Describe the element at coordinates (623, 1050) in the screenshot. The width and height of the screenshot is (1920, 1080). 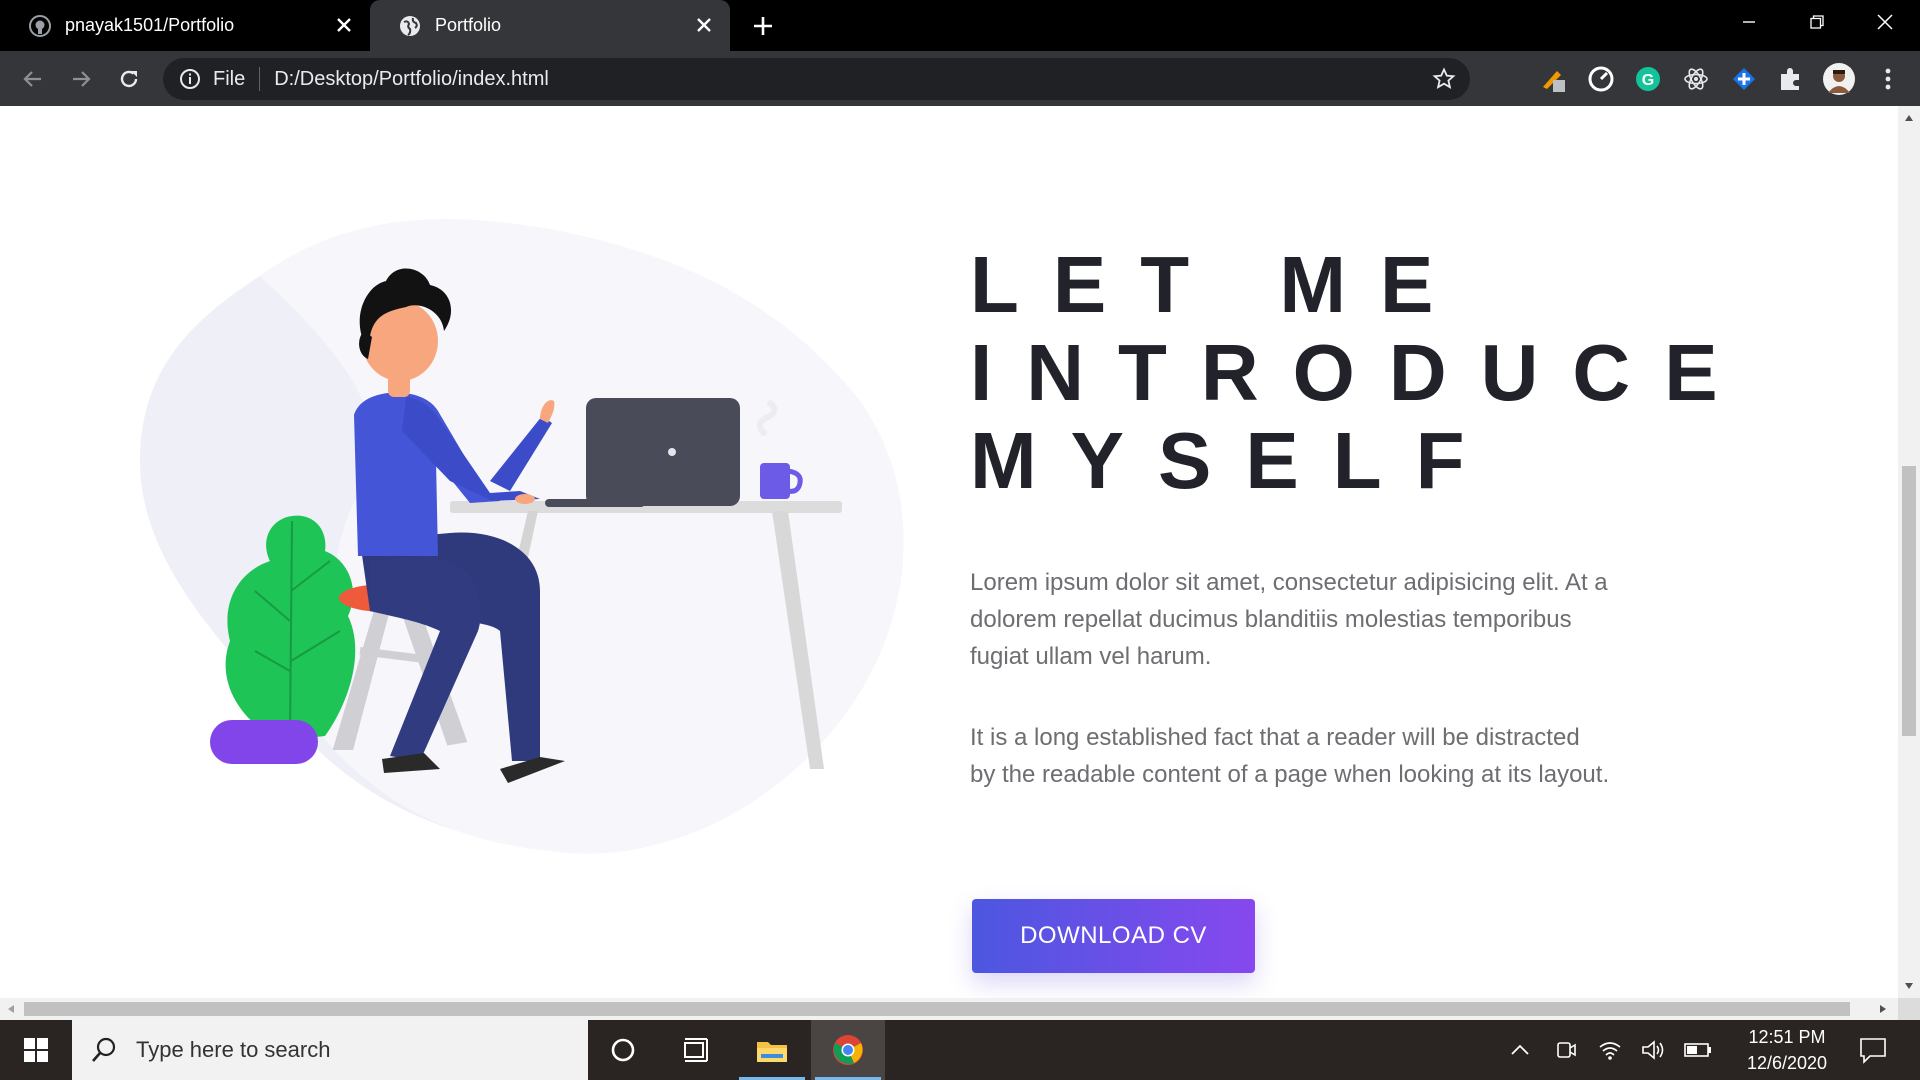
I see `cortana-icon` at that location.